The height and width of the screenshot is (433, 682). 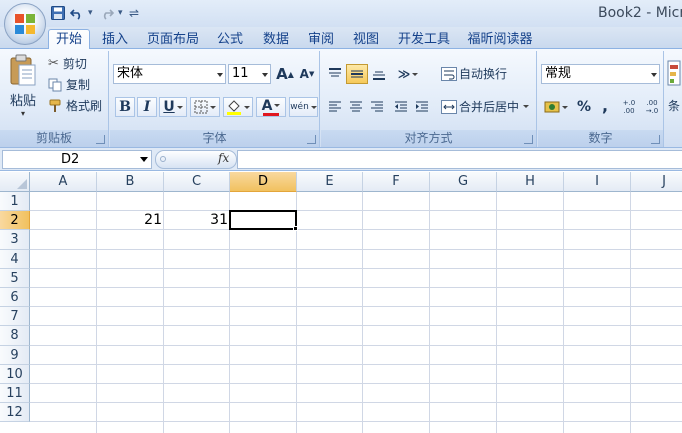 I want to click on fill-bucket-icon, so click(x=234, y=107).